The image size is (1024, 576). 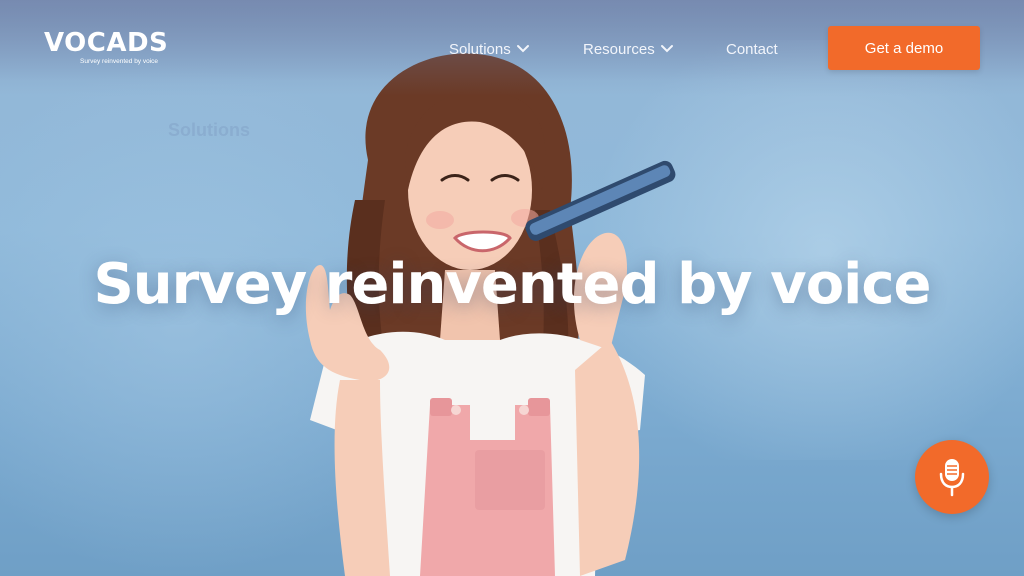 What do you see at coordinates (904, 48) in the screenshot?
I see `get-demo-button: Get a demo` at bounding box center [904, 48].